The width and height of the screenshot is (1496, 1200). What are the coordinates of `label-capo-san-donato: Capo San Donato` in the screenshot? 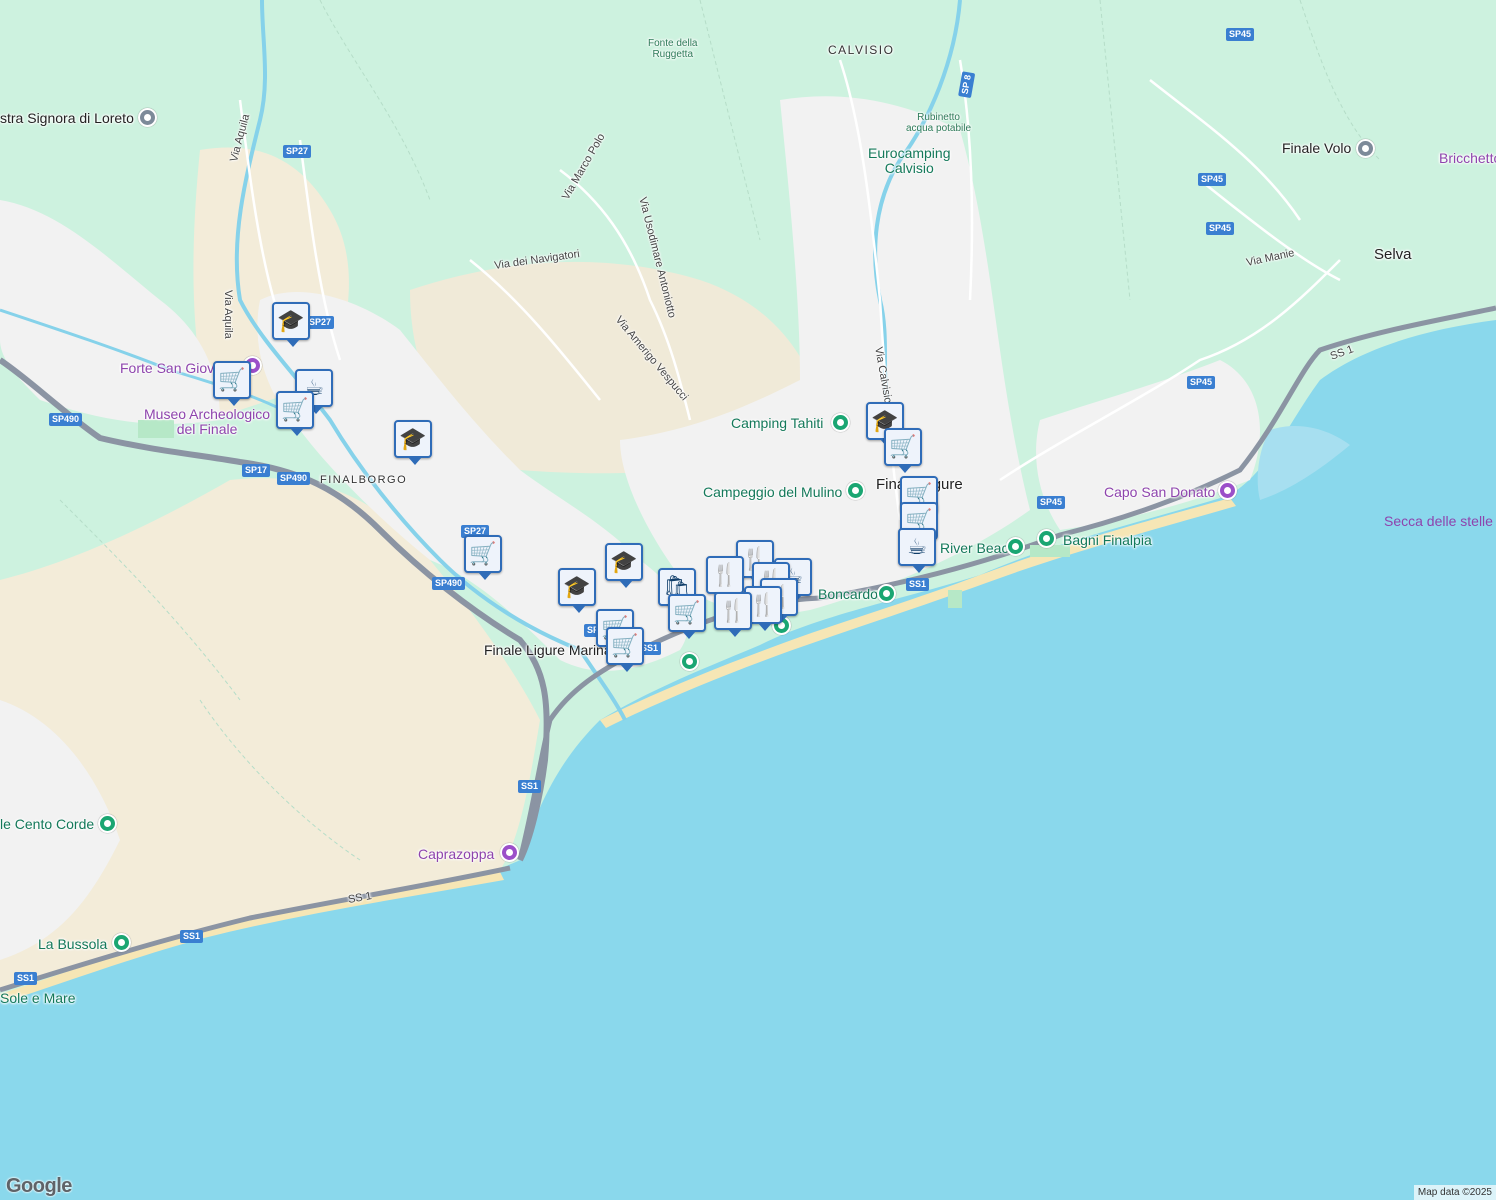 It's located at (1160, 492).